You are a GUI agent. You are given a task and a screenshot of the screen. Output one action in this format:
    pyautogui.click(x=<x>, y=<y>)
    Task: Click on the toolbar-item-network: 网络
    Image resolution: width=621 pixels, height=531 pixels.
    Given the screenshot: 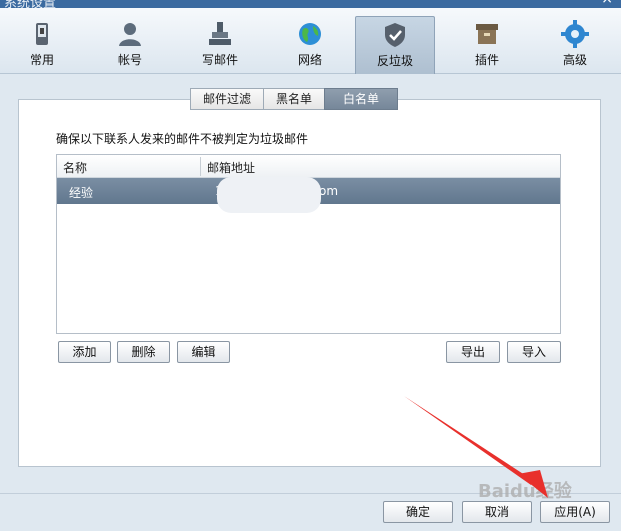 What is the action you would take?
    pyautogui.click(x=310, y=45)
    